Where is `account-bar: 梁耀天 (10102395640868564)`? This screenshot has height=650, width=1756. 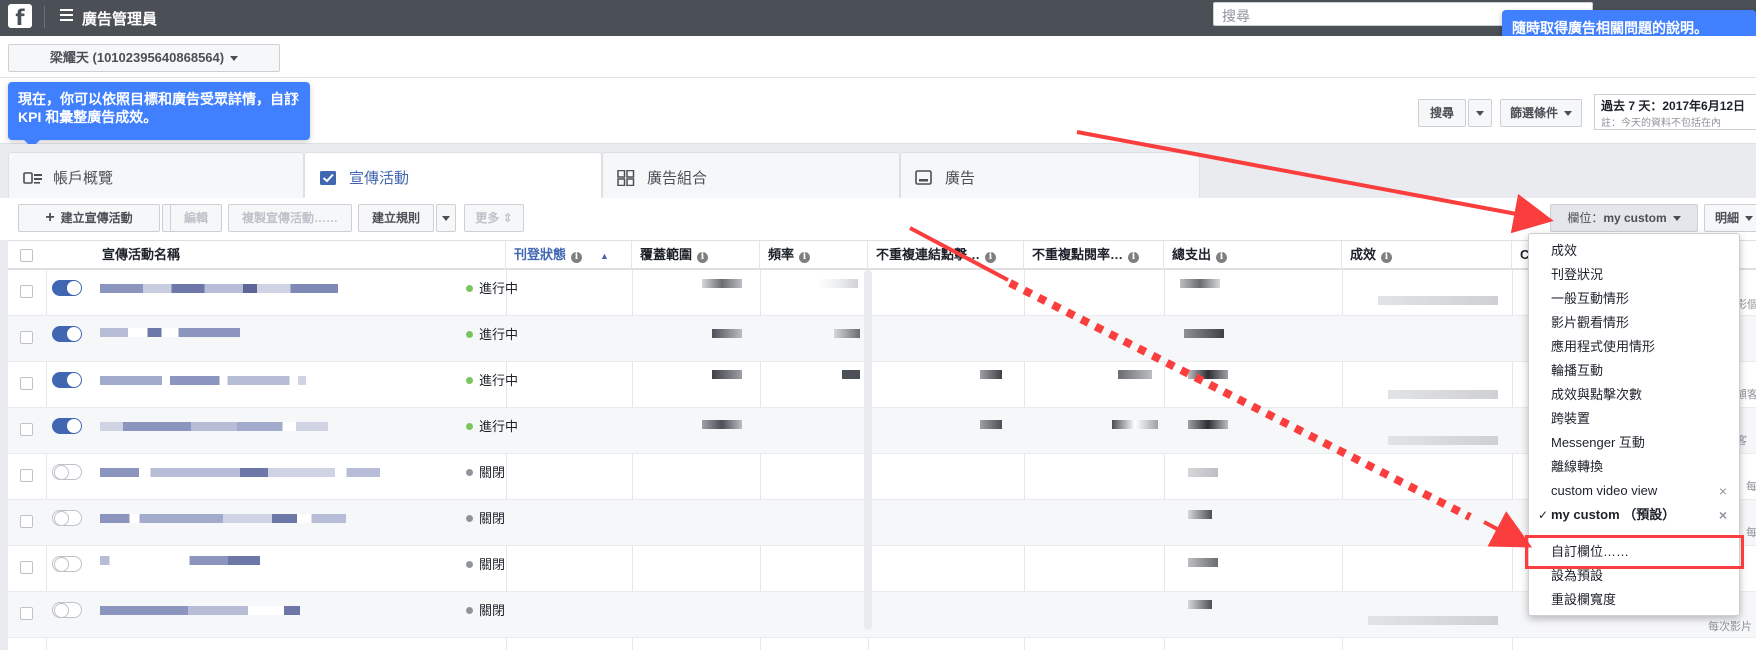 account-bar: 梁耀天 (10102395640868564) is located at coordinates (878, 57).